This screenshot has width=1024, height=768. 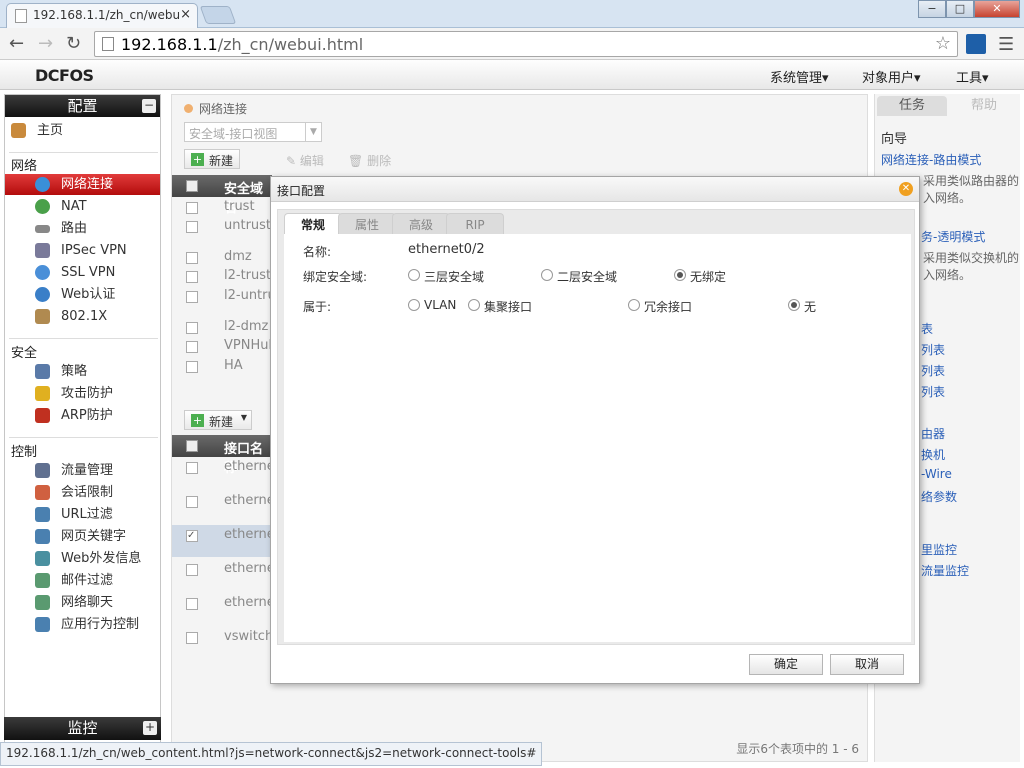 I want to click on sidebar-item-session-limit: 会话限制, so click(x=82, y=492).